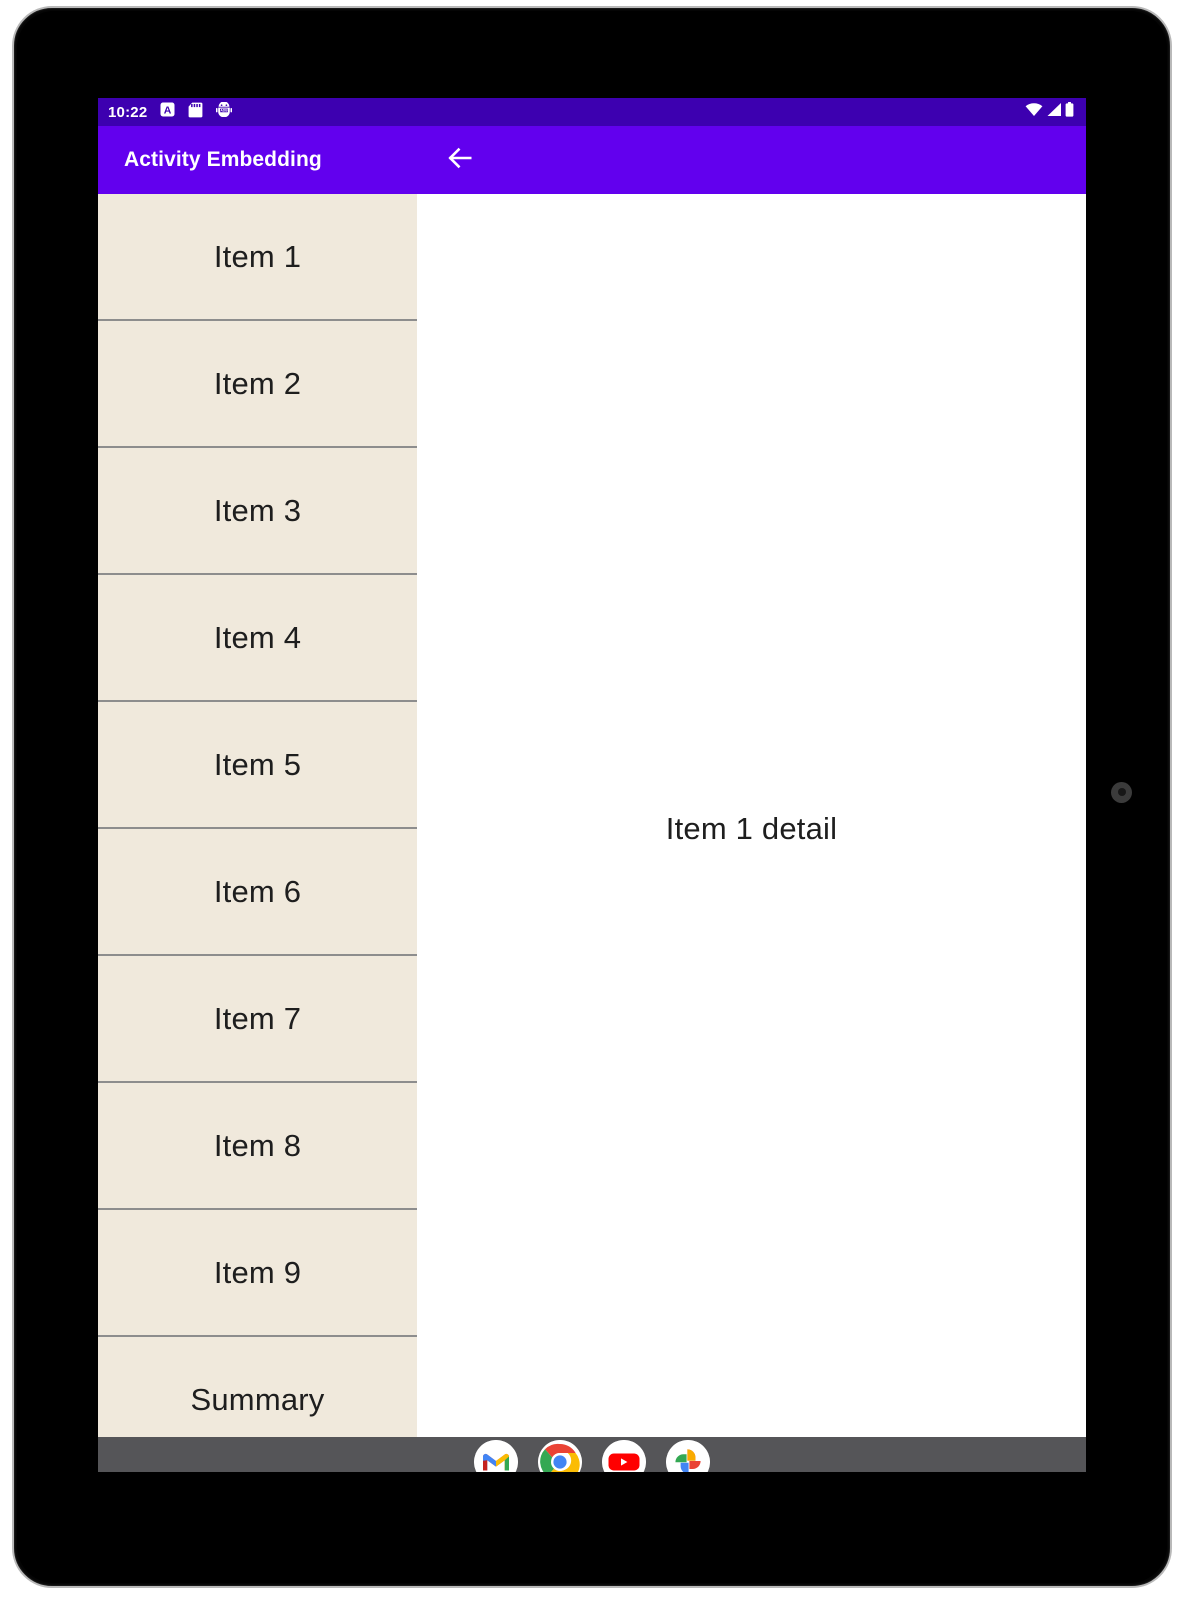 This screenshot has height=1600, width=1187. What do you see at coordinates (496, 1456) in the screenshot?
I see `gmail-app-icon` at bounding box center [496, 1456].